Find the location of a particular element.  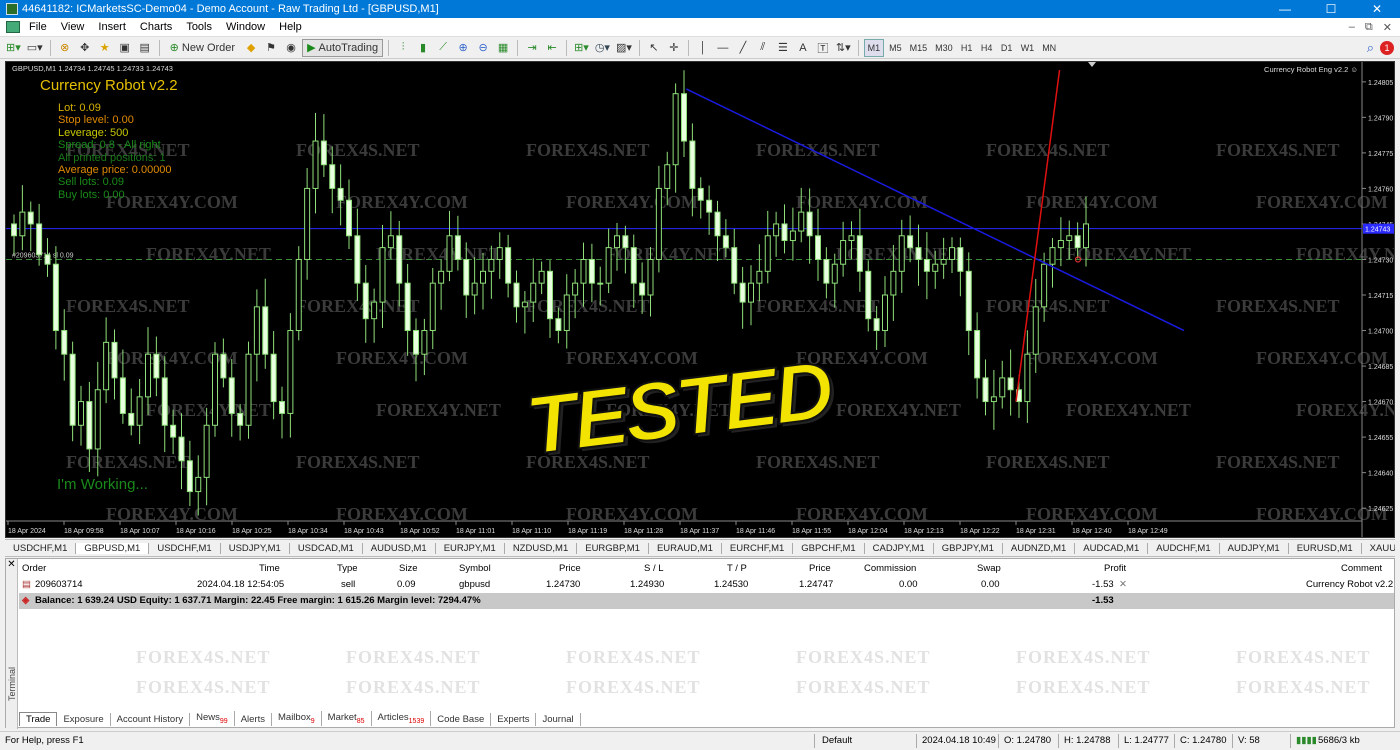

col-price: Price is located at coordinates (570, 568).